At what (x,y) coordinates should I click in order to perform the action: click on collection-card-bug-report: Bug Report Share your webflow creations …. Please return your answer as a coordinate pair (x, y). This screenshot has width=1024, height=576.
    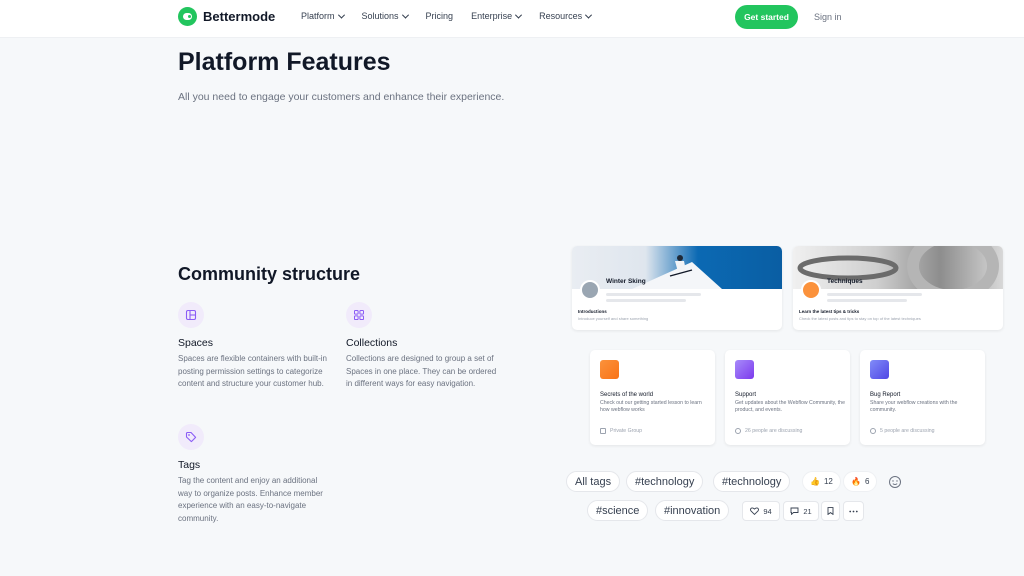
    Looking at the image, I should click on (922, 397).